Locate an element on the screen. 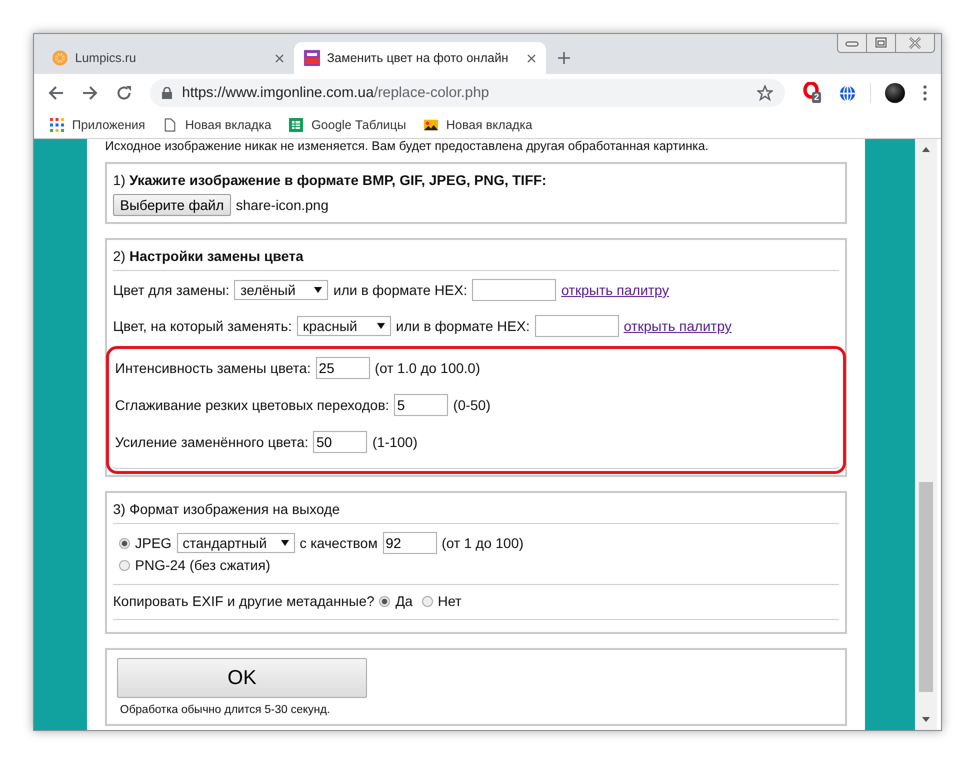 The height and width of the screenshot is (765, 975). range-hint: (от 1 до 100) is located at coordinates (483, 543).